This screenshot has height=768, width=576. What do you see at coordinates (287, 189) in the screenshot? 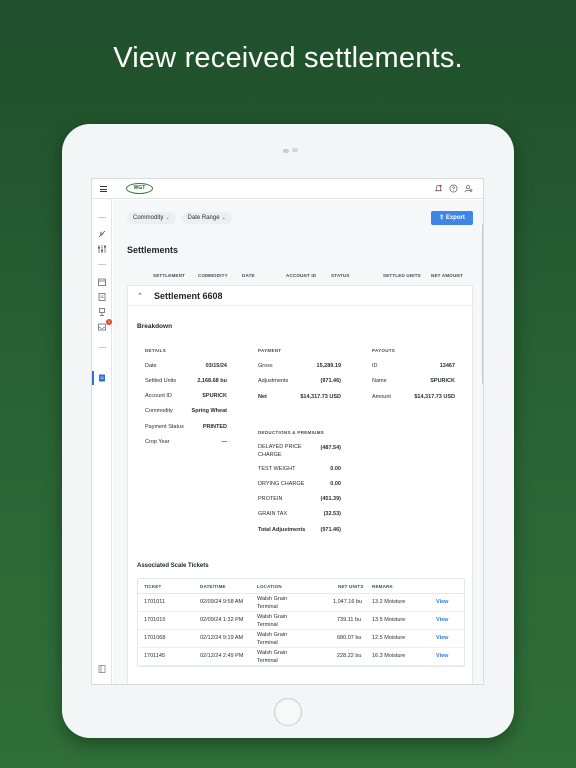
I see `top-bar: WGT` at bounding box center [287, 189].